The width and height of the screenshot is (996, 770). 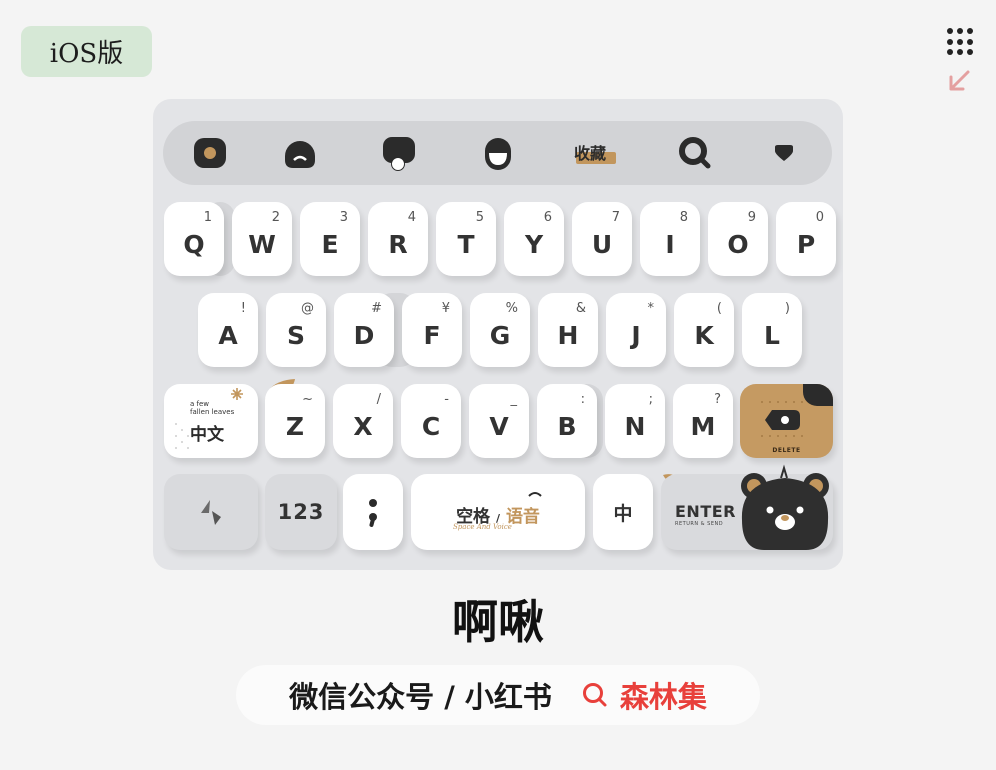 What do you see at coordinates (819, 217) in the screenshot?
I see `key-secondary-label: 0` at bounding box center [819, 217].